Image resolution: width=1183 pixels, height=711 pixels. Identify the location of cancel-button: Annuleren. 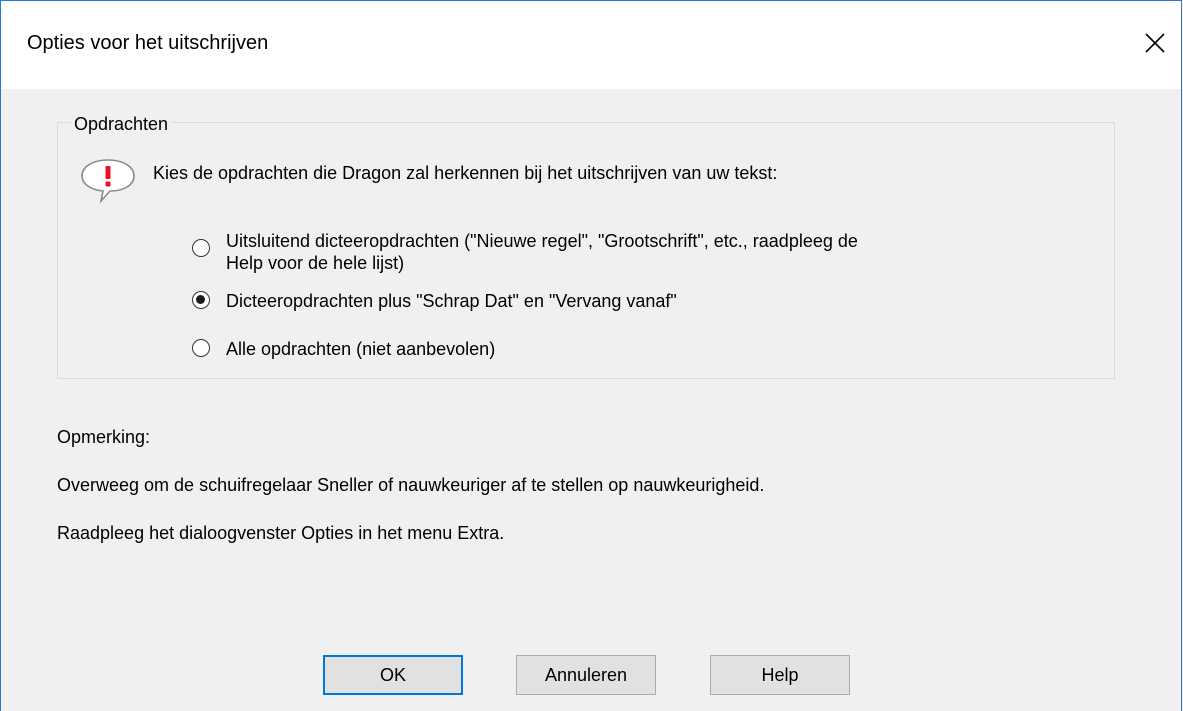
(586, 675).